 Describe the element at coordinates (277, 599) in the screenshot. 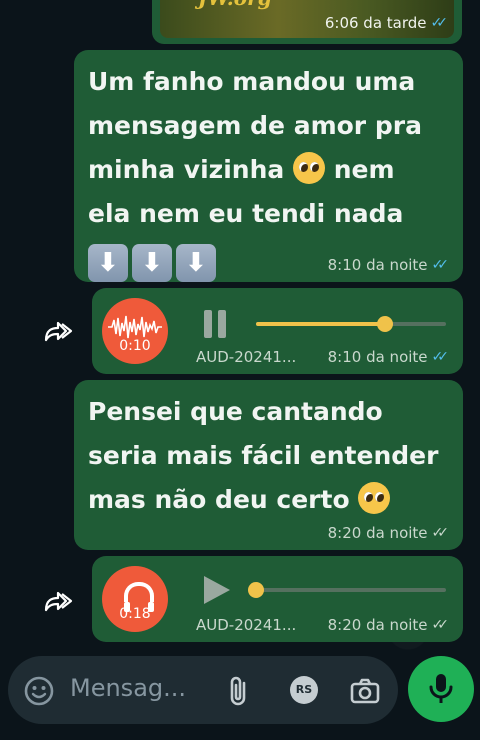

I see `voice-message: 0:18 AUD-20241... 8:20 da noite ✓✓` at that location.